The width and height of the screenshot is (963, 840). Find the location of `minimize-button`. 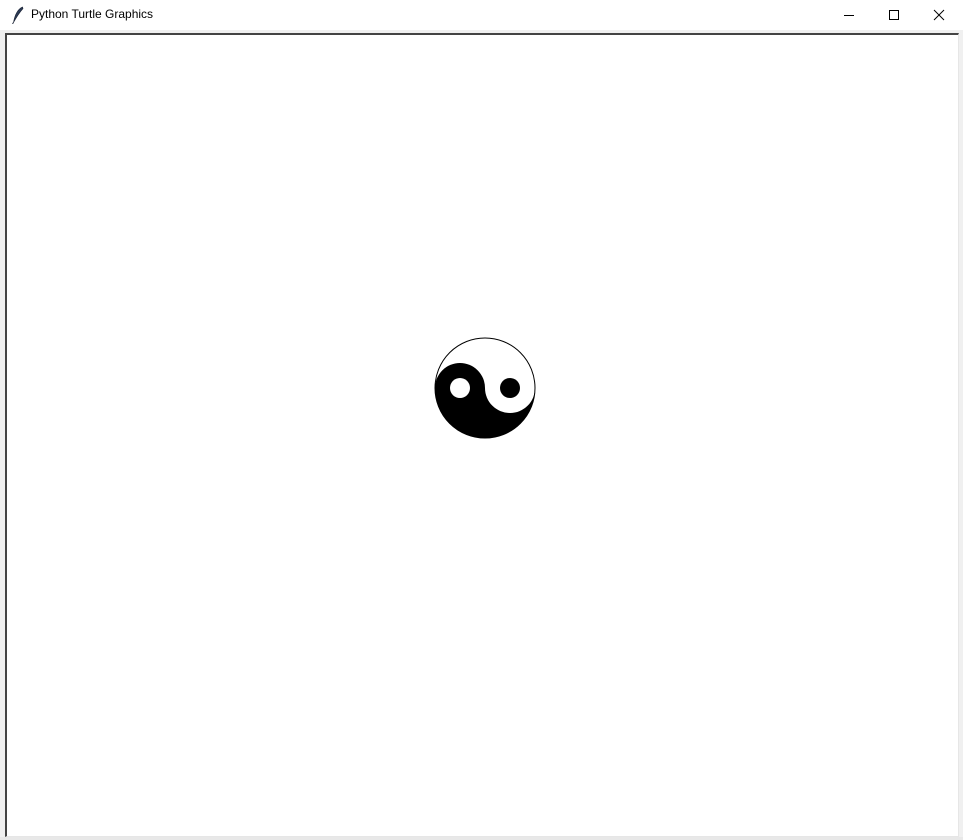

minimize-button is located at coordinates (848, 15).